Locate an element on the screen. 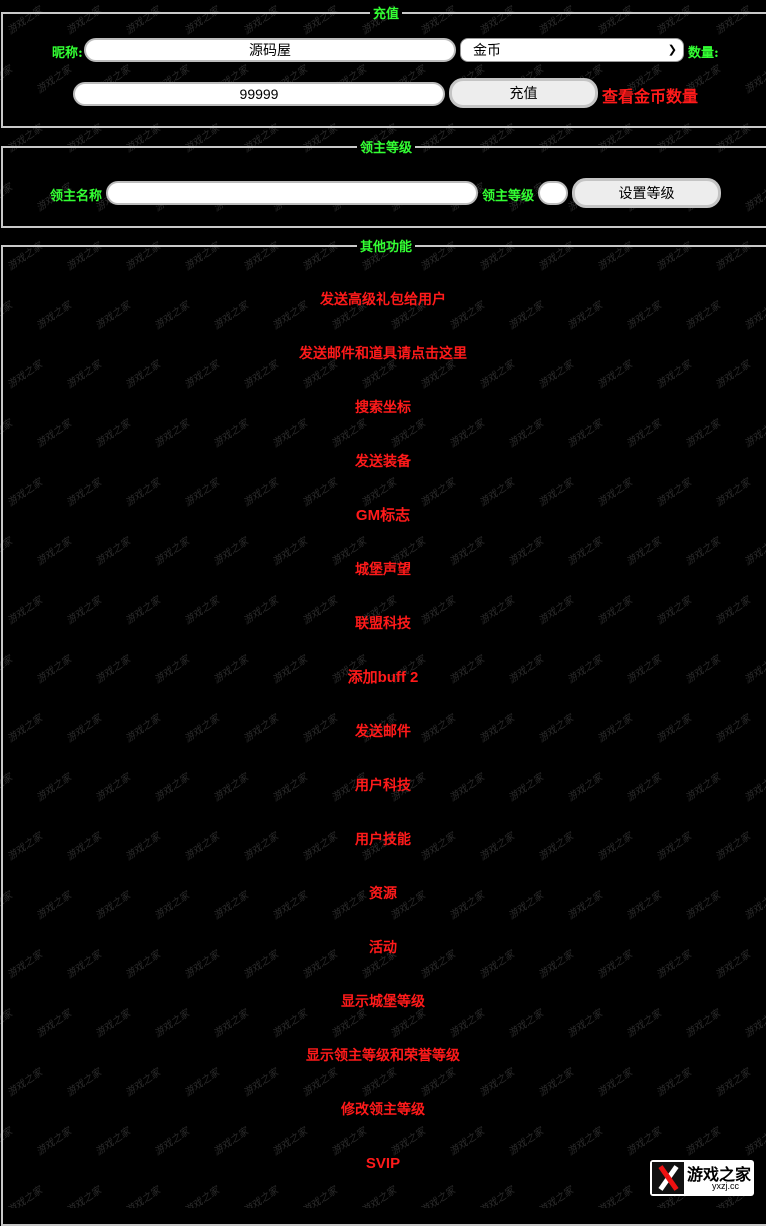  logo-domain: yxzj.cc is located at coordinates (725, 1186).